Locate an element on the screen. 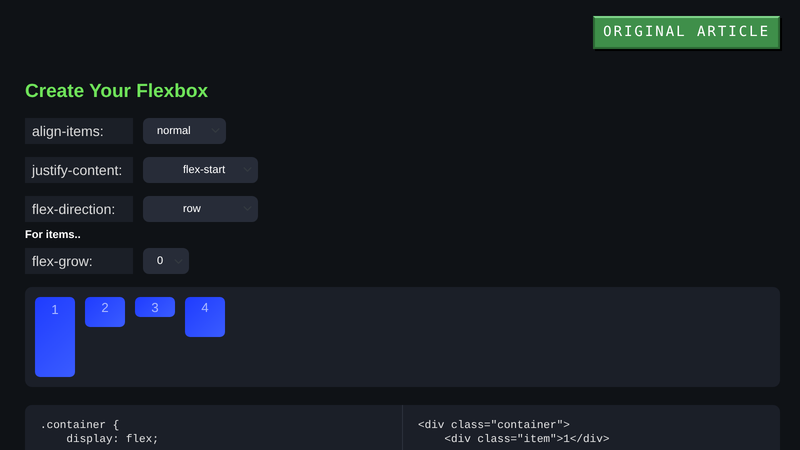 The image size is (800, 450). original-article-button: ORIGINAL ARTICLE is located at coordinates (686, 32).